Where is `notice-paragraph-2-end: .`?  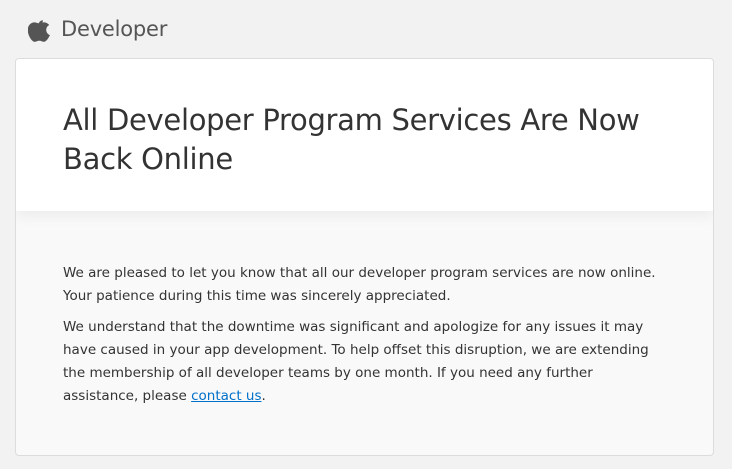 notice-paragraph-2-end: . is located at coordinates (263, 396).